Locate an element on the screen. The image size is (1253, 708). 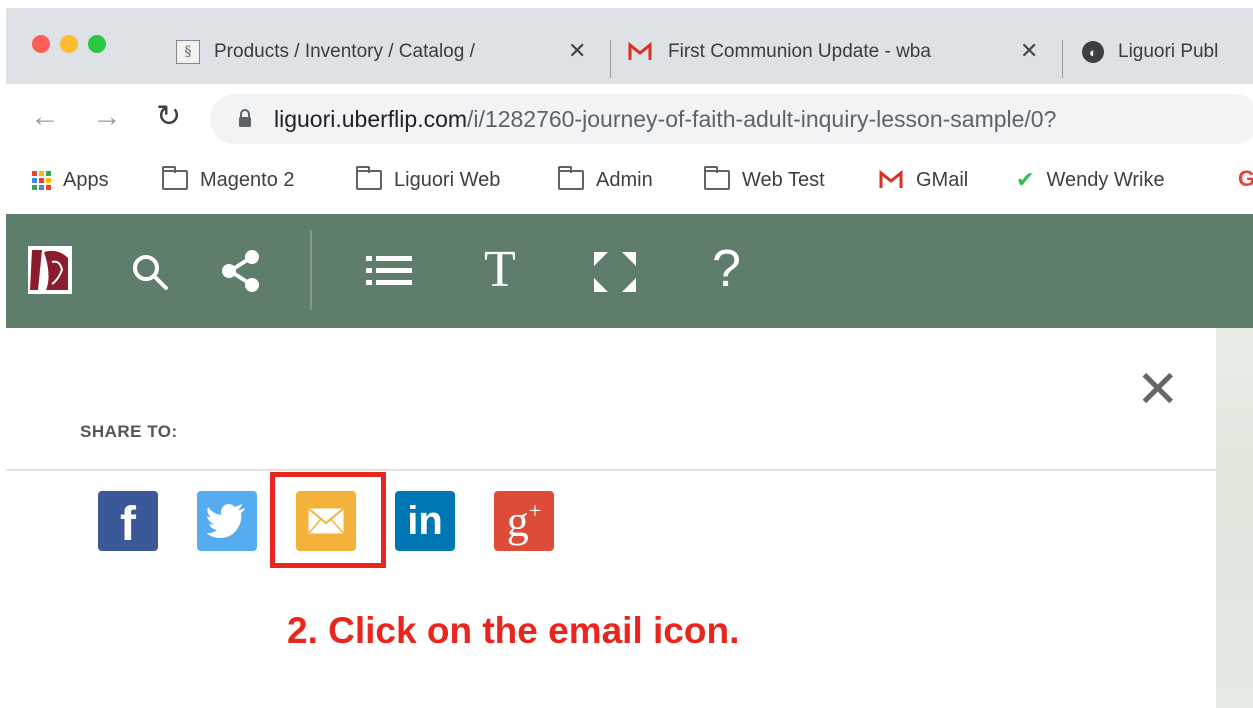
facebook-share-button: f is located at coordinates (128, 521).